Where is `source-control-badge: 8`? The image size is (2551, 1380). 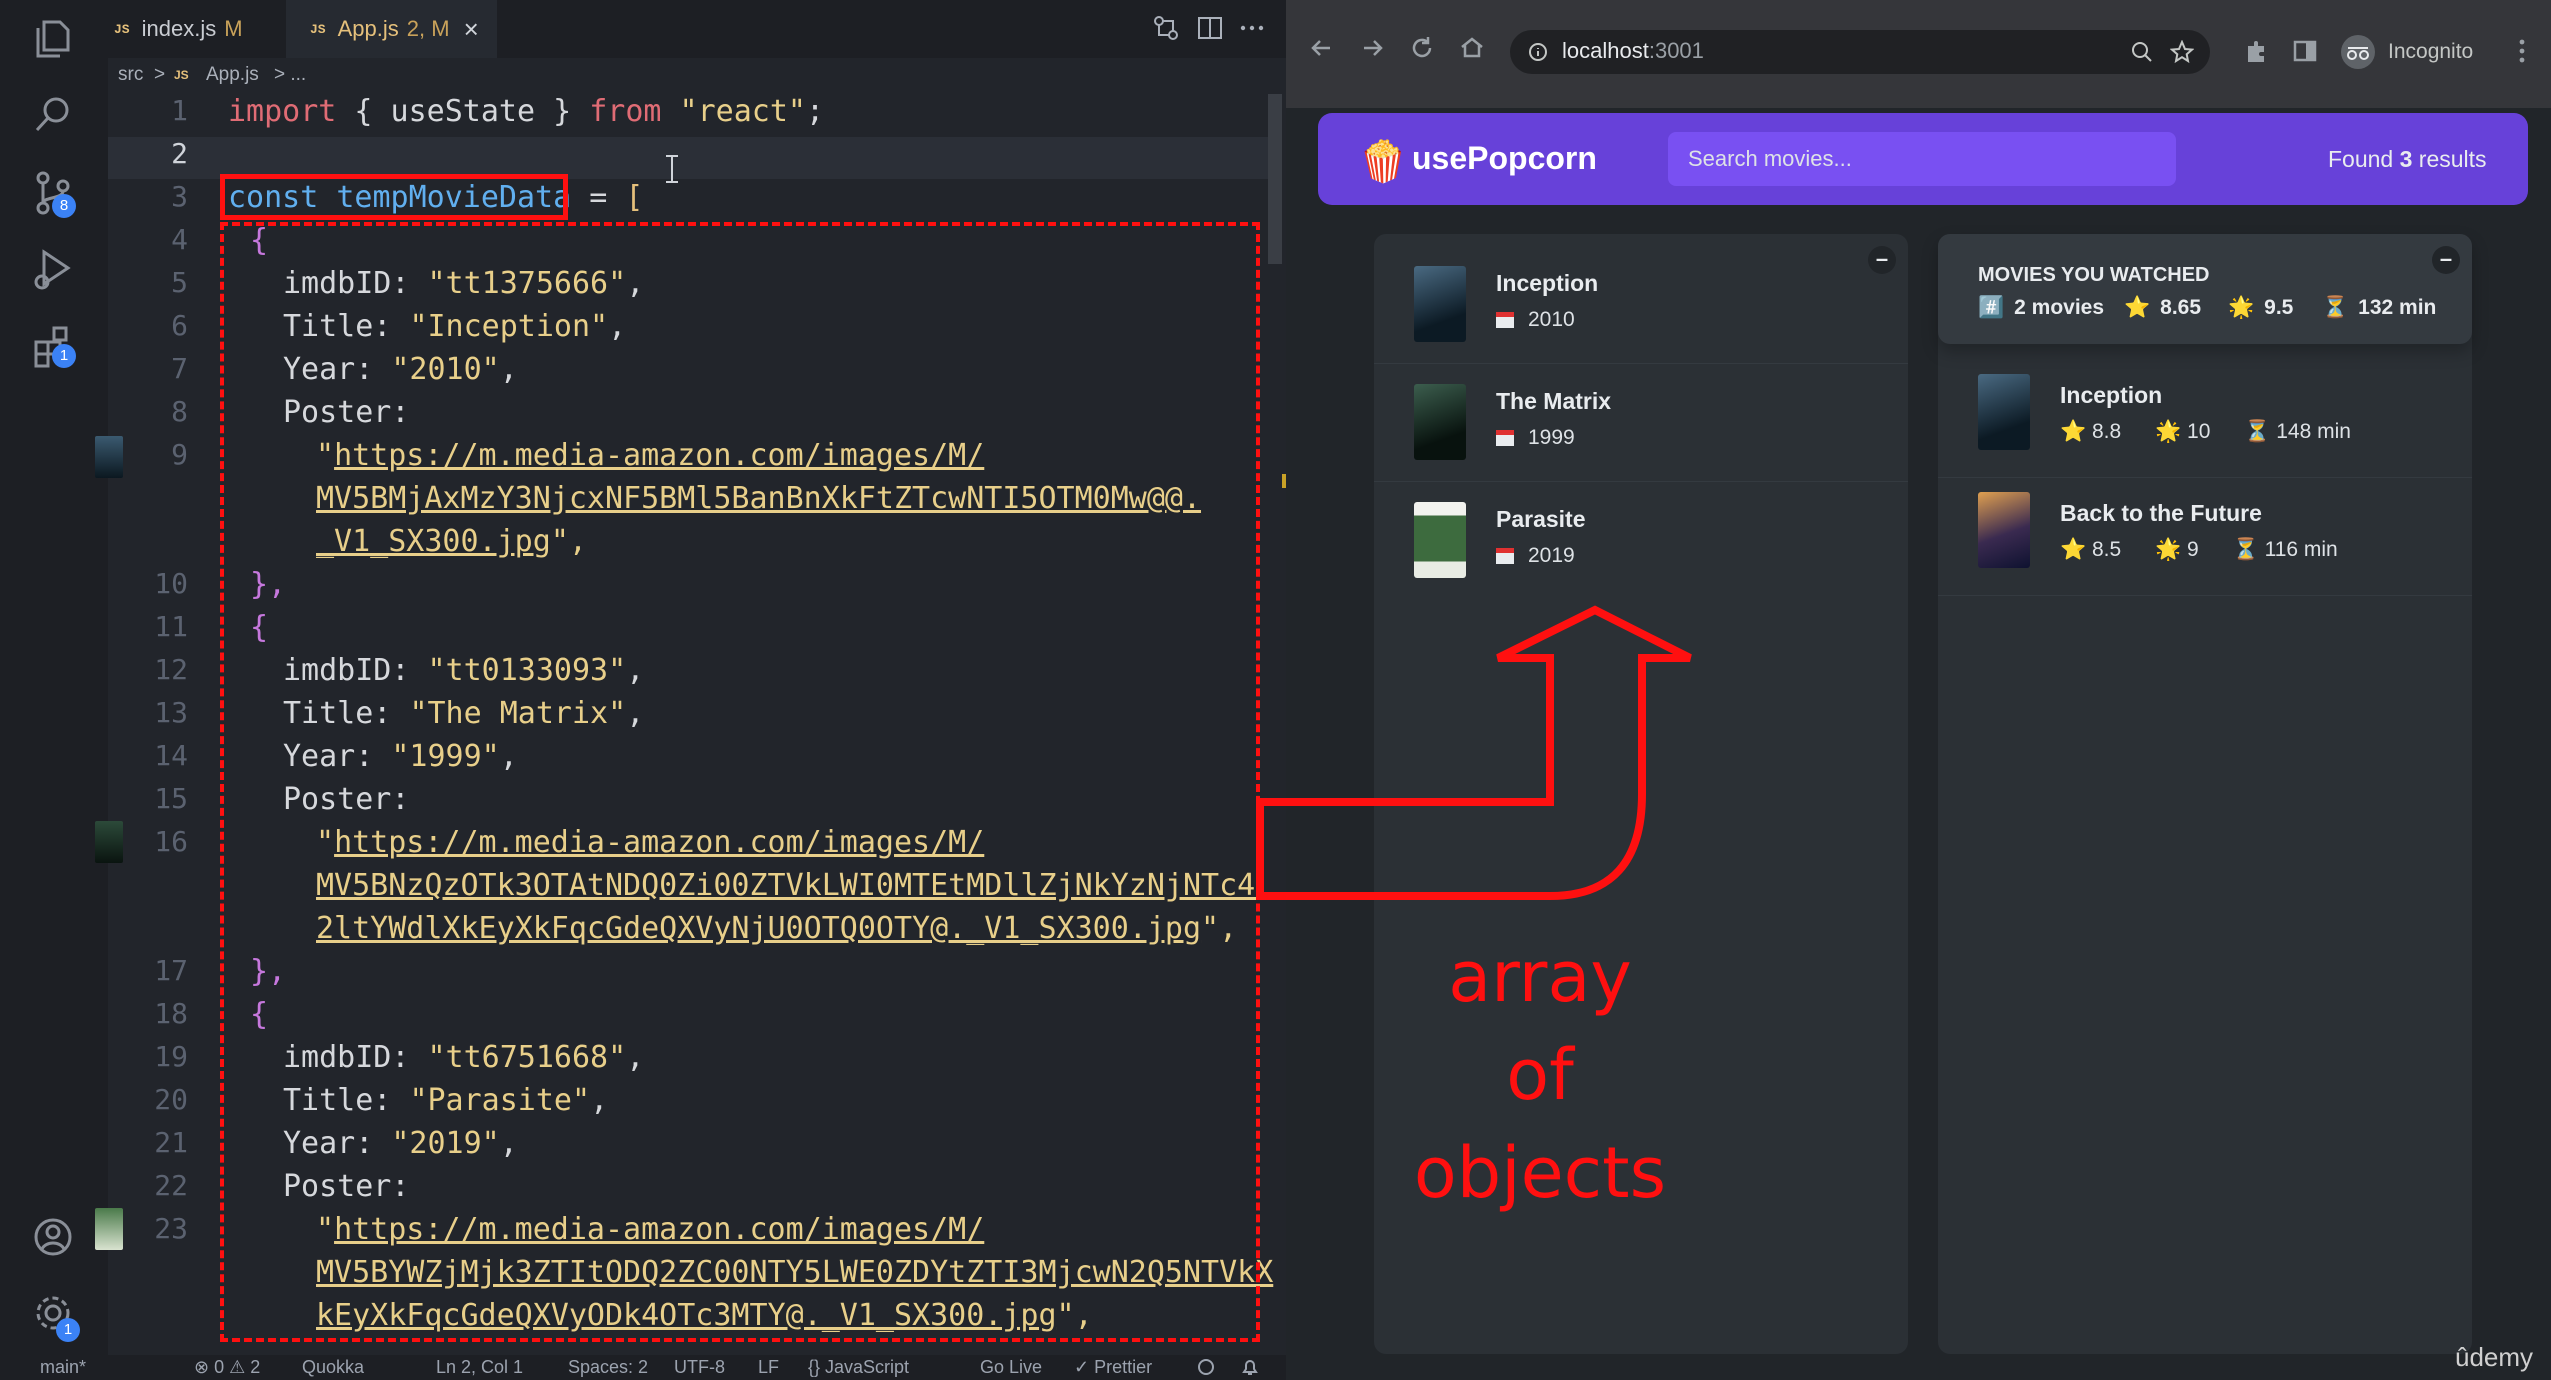
source-control-badge: 8 is located at coordinates (64, 206).